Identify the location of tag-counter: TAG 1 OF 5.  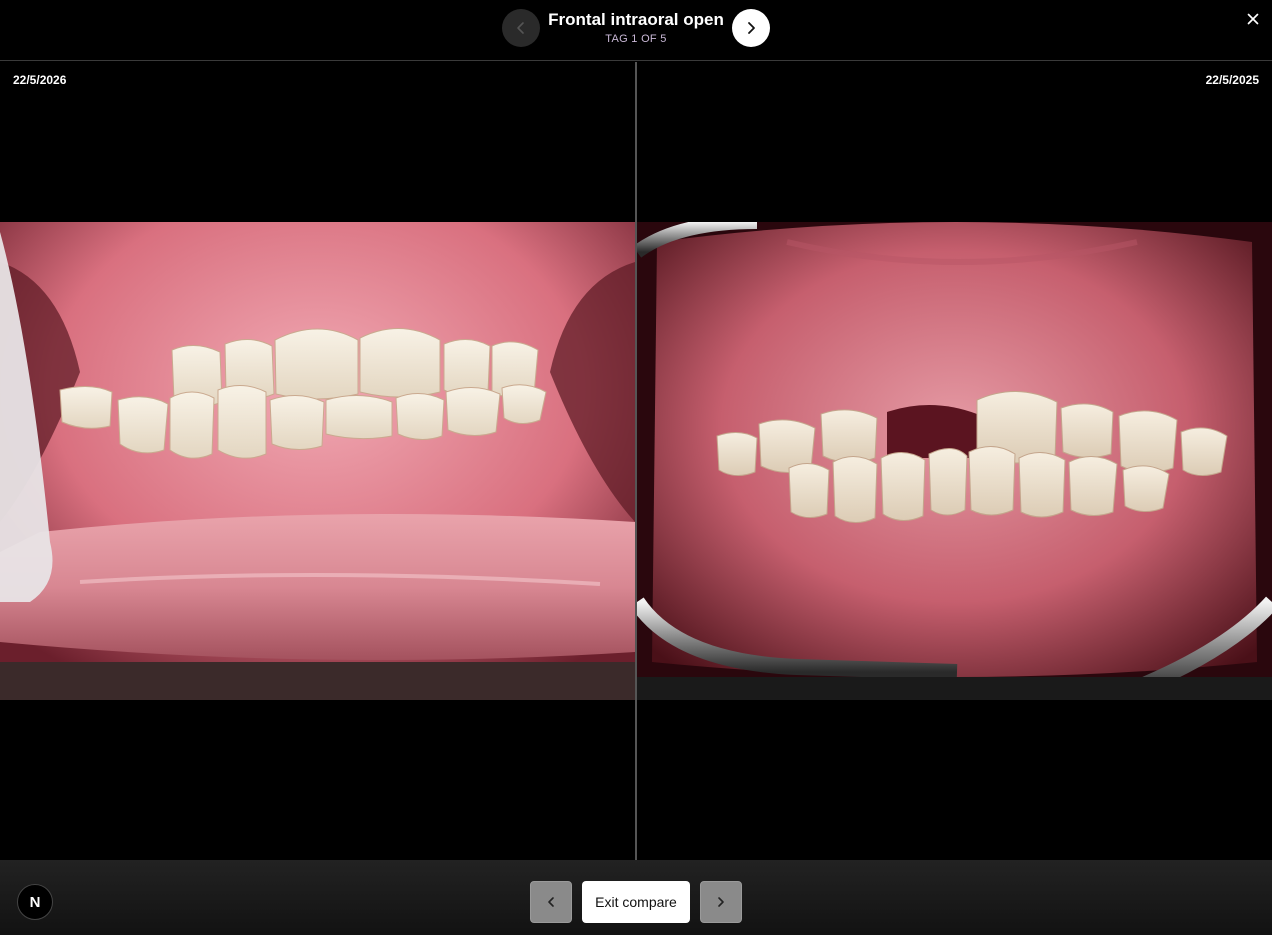
(636, 39).